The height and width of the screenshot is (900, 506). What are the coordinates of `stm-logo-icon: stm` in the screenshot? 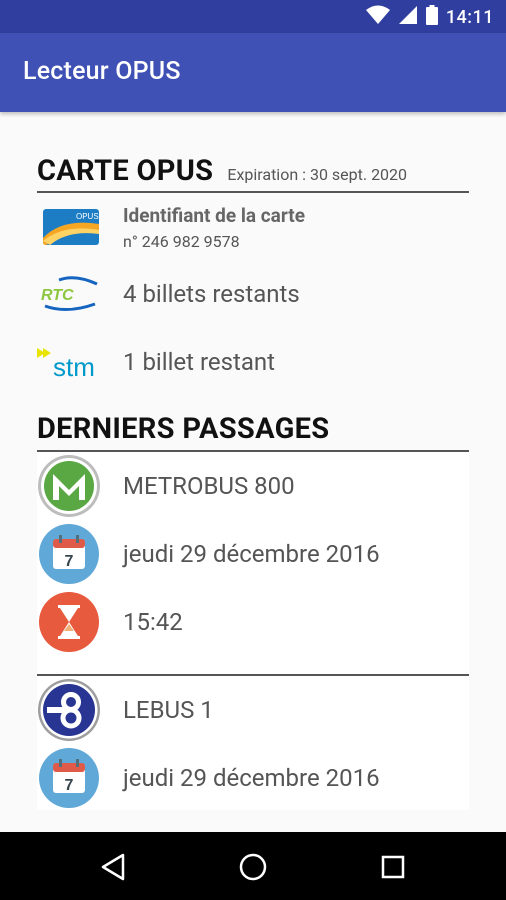 It's located at (71, 362).